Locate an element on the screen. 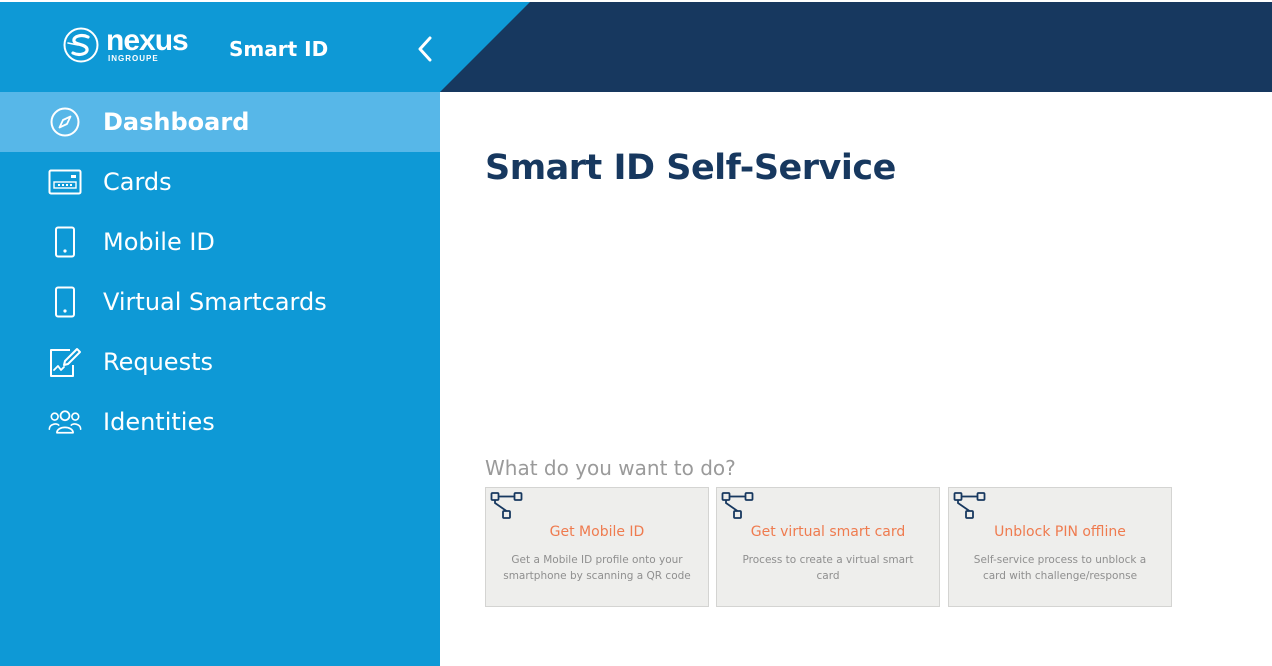  sidebar-item-dashboard: Dashboard is located at coordinates (220, 122).